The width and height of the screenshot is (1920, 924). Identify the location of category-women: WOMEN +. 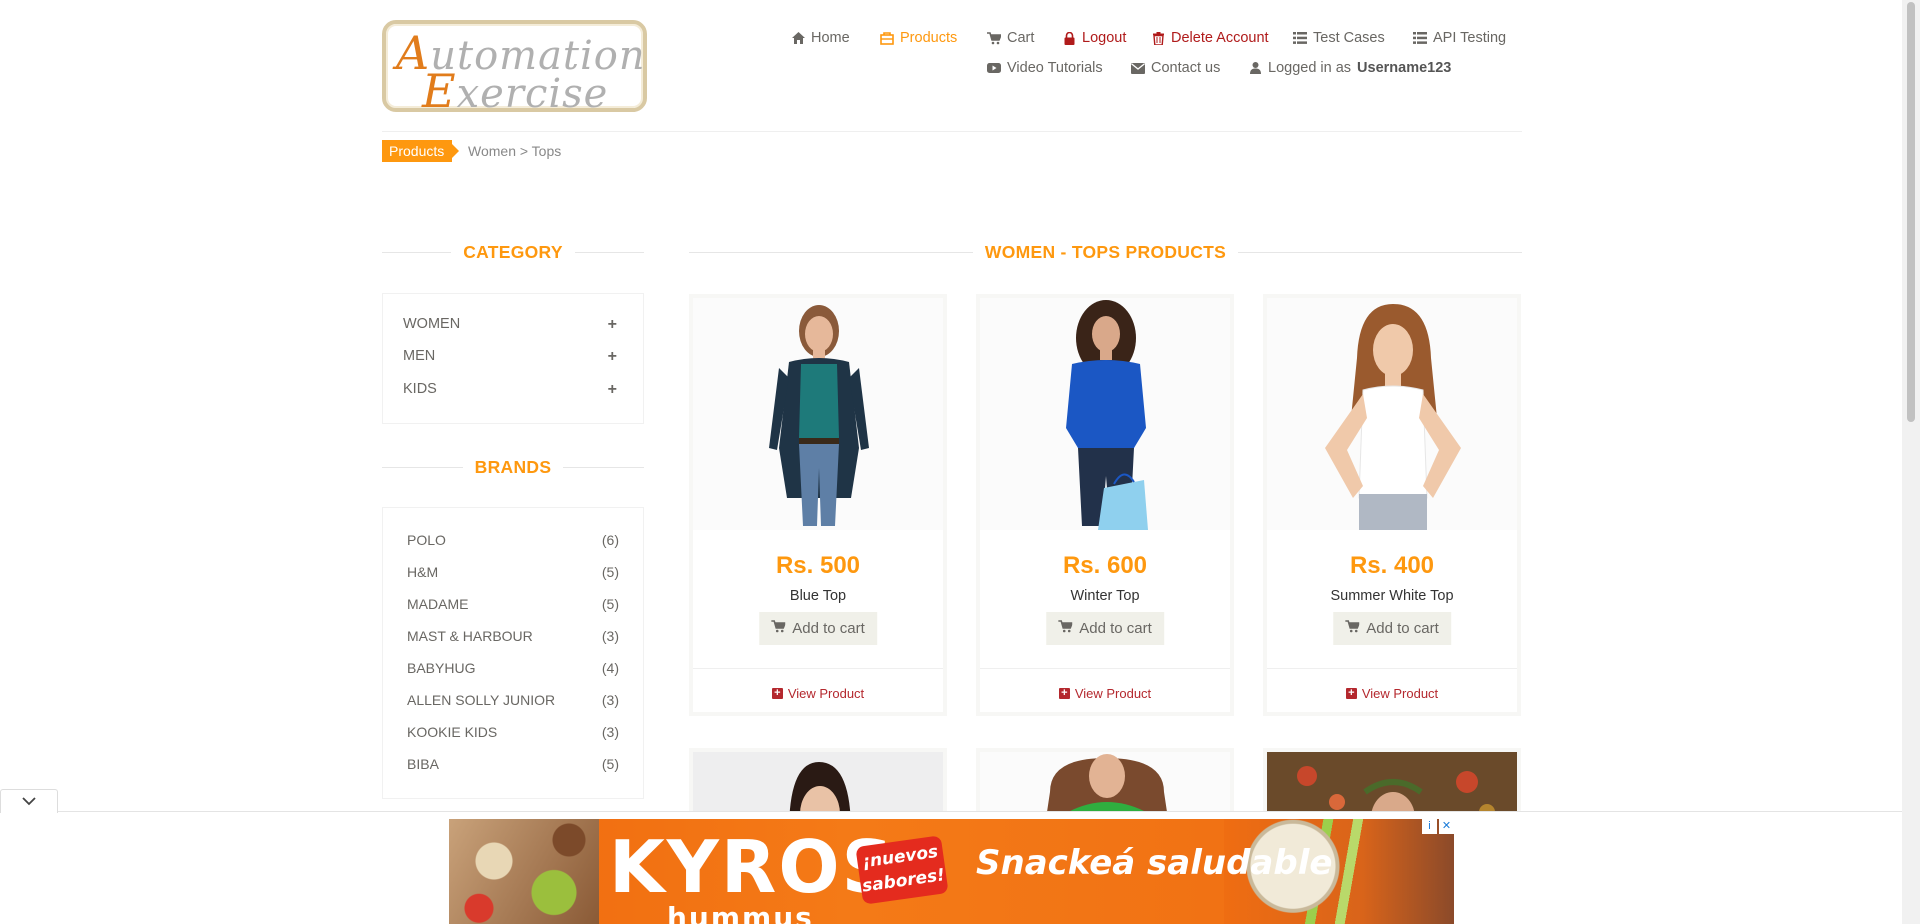
(510, 325).